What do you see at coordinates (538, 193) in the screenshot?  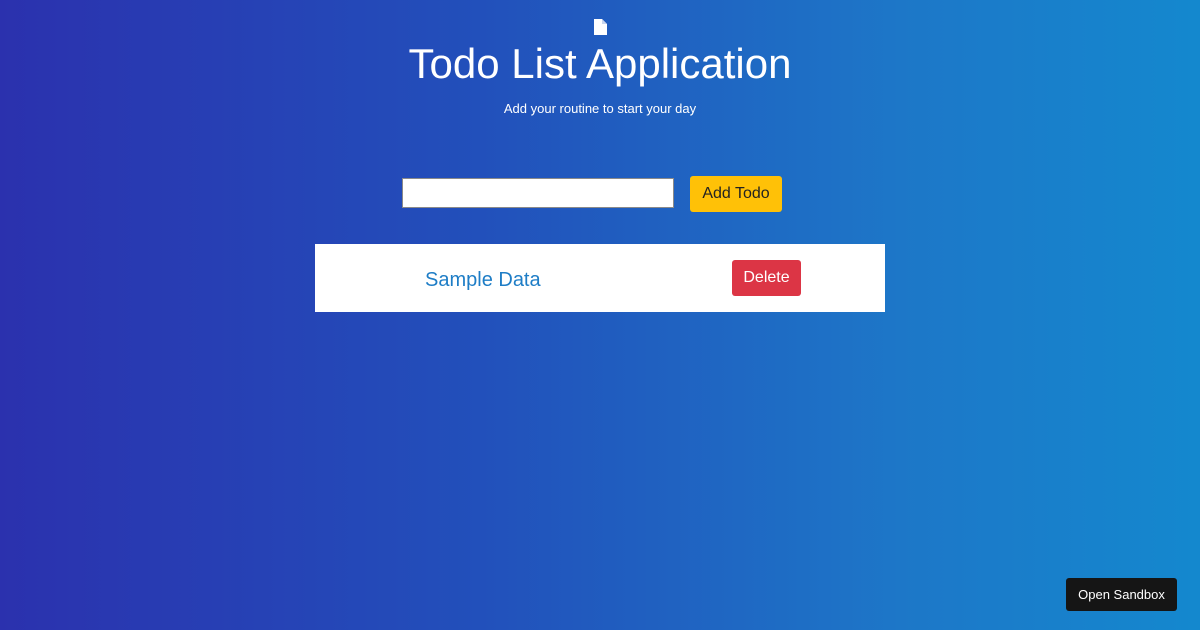 I see `todo-input` at bounding box center [538, 193].